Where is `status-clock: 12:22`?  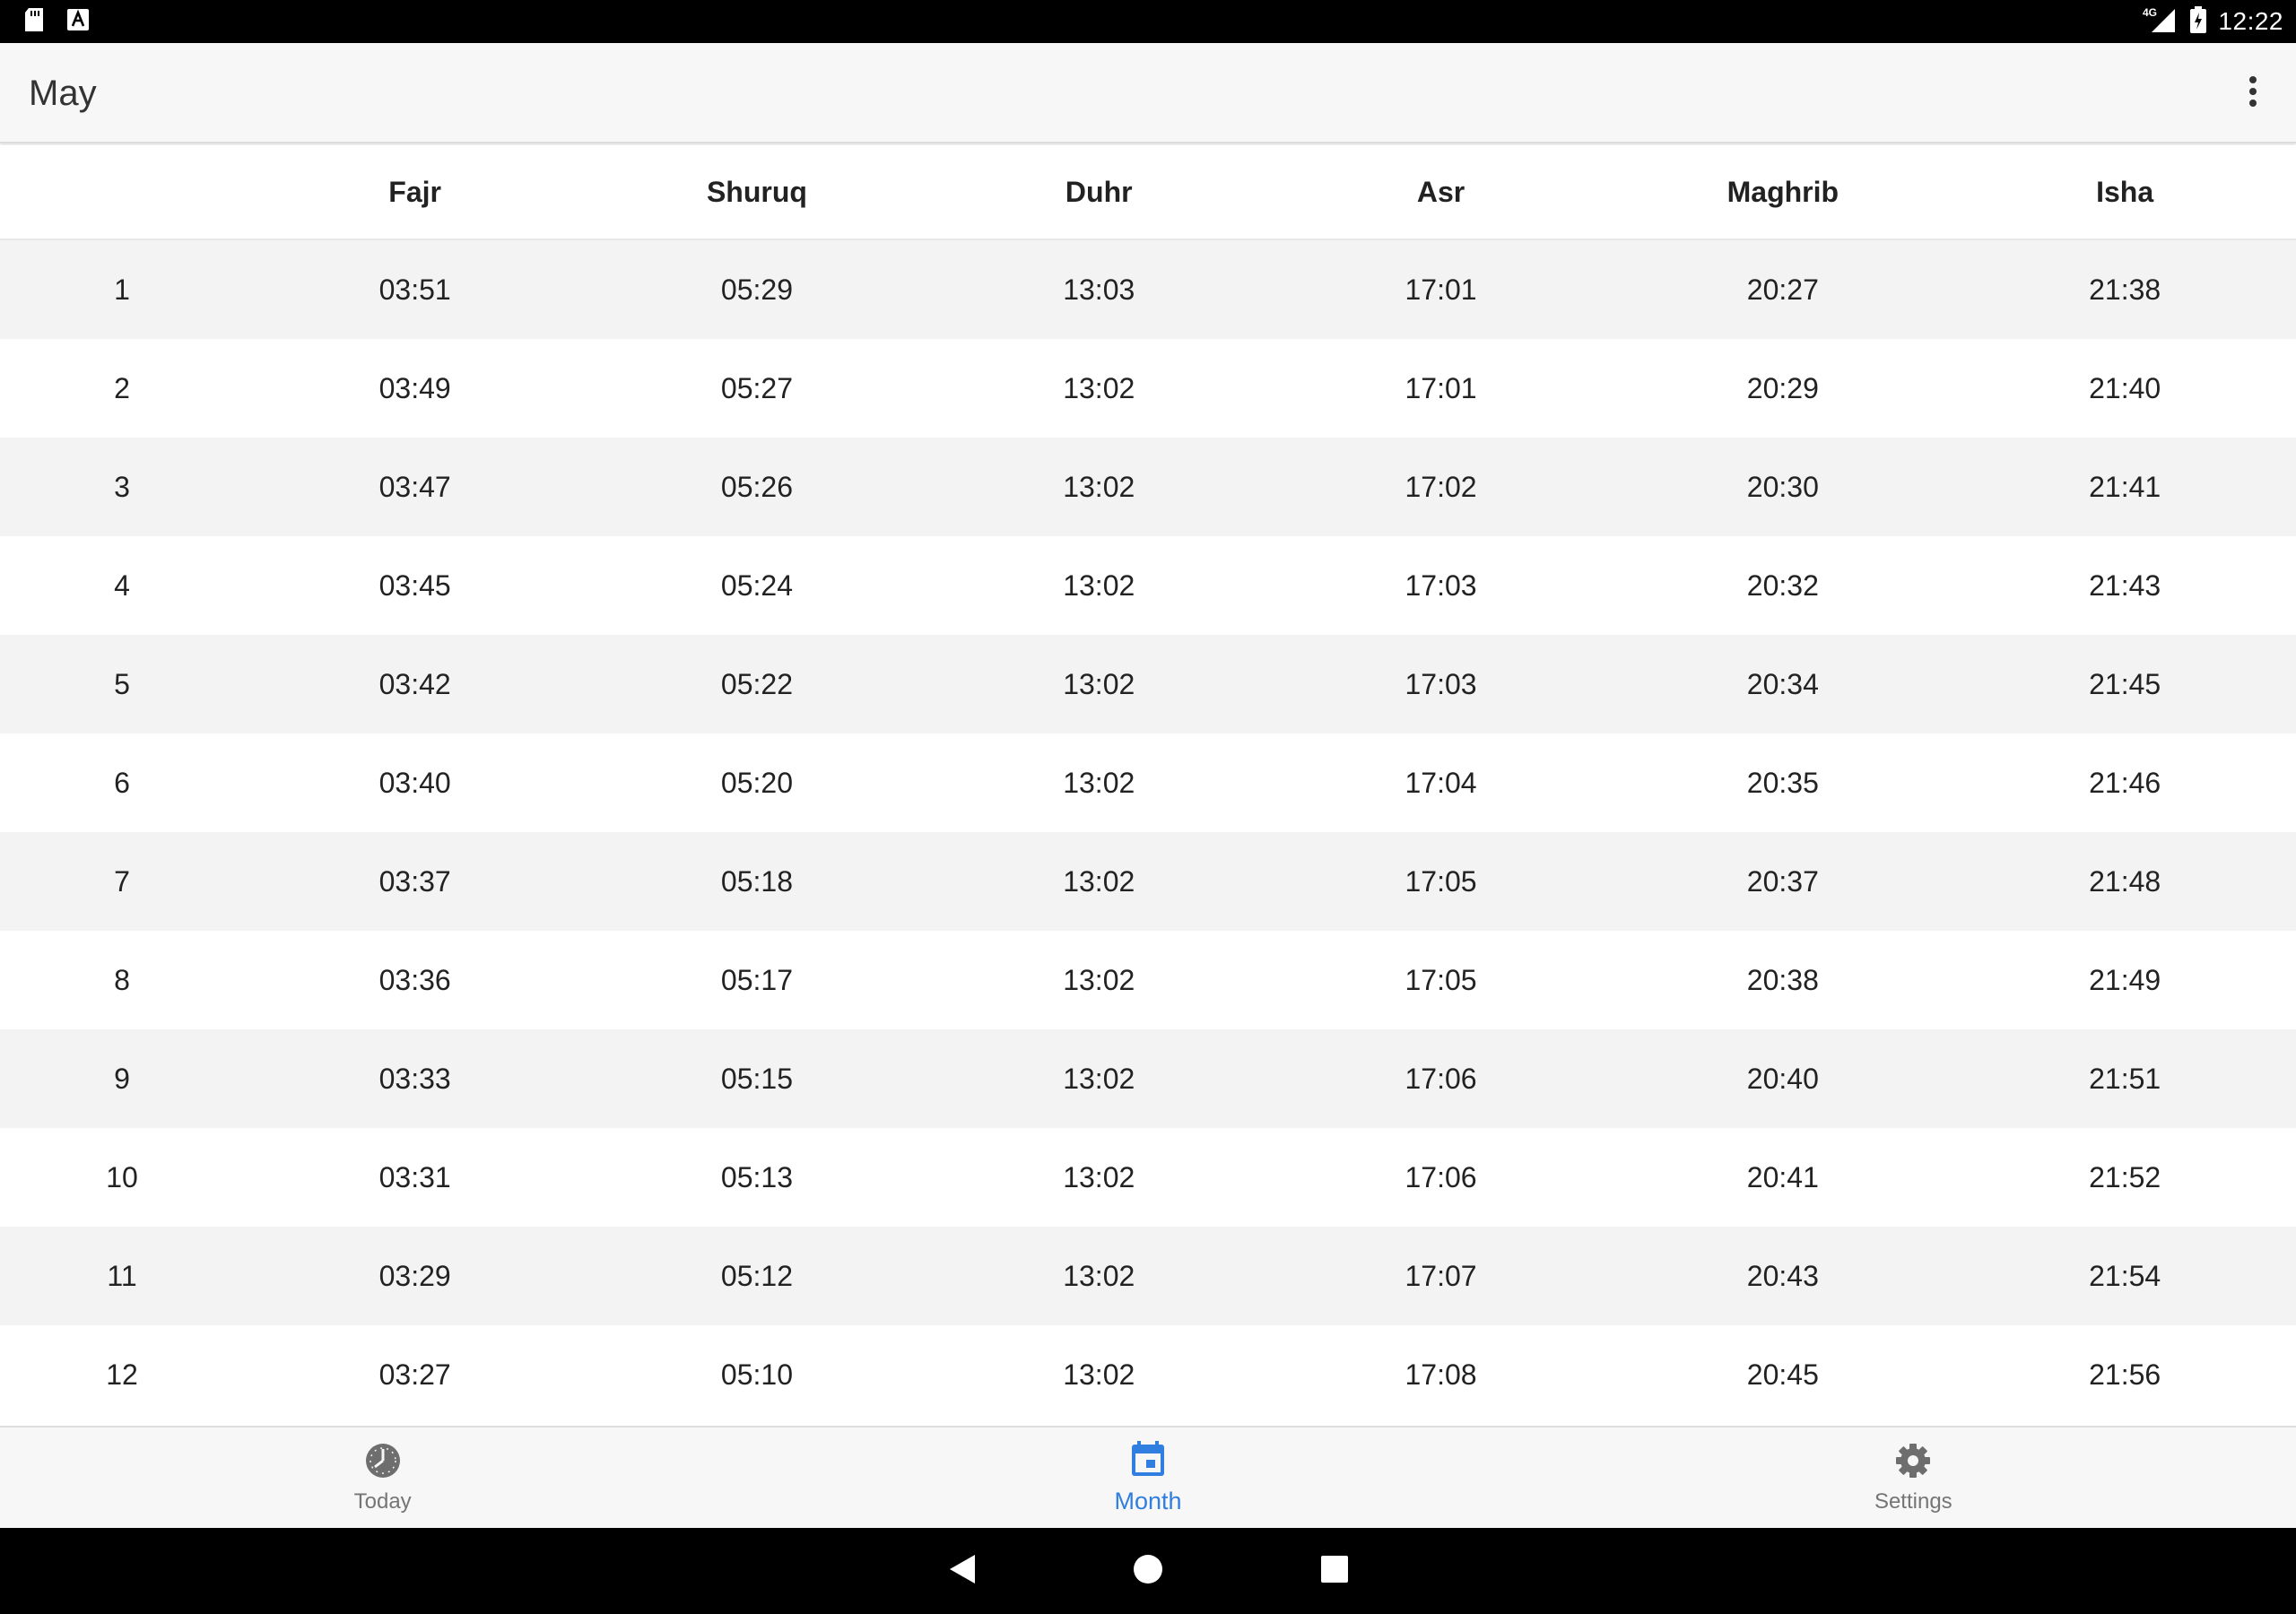 status-clock: 12:22 is located at coordinates (2250, 21).